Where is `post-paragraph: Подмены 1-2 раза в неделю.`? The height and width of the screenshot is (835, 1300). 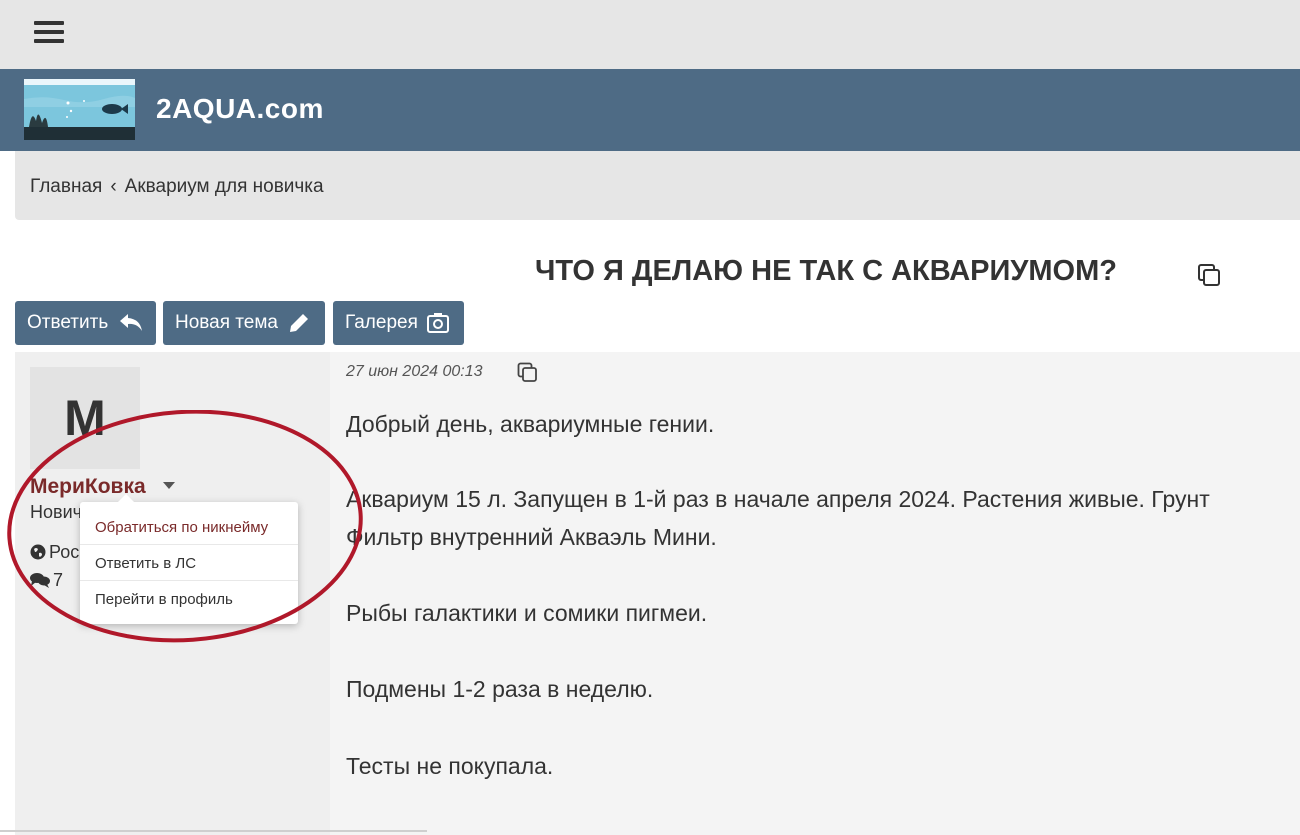
post-paragraph: Подмены 1-2 раза в неделю. is located at coordinates (500, 689).